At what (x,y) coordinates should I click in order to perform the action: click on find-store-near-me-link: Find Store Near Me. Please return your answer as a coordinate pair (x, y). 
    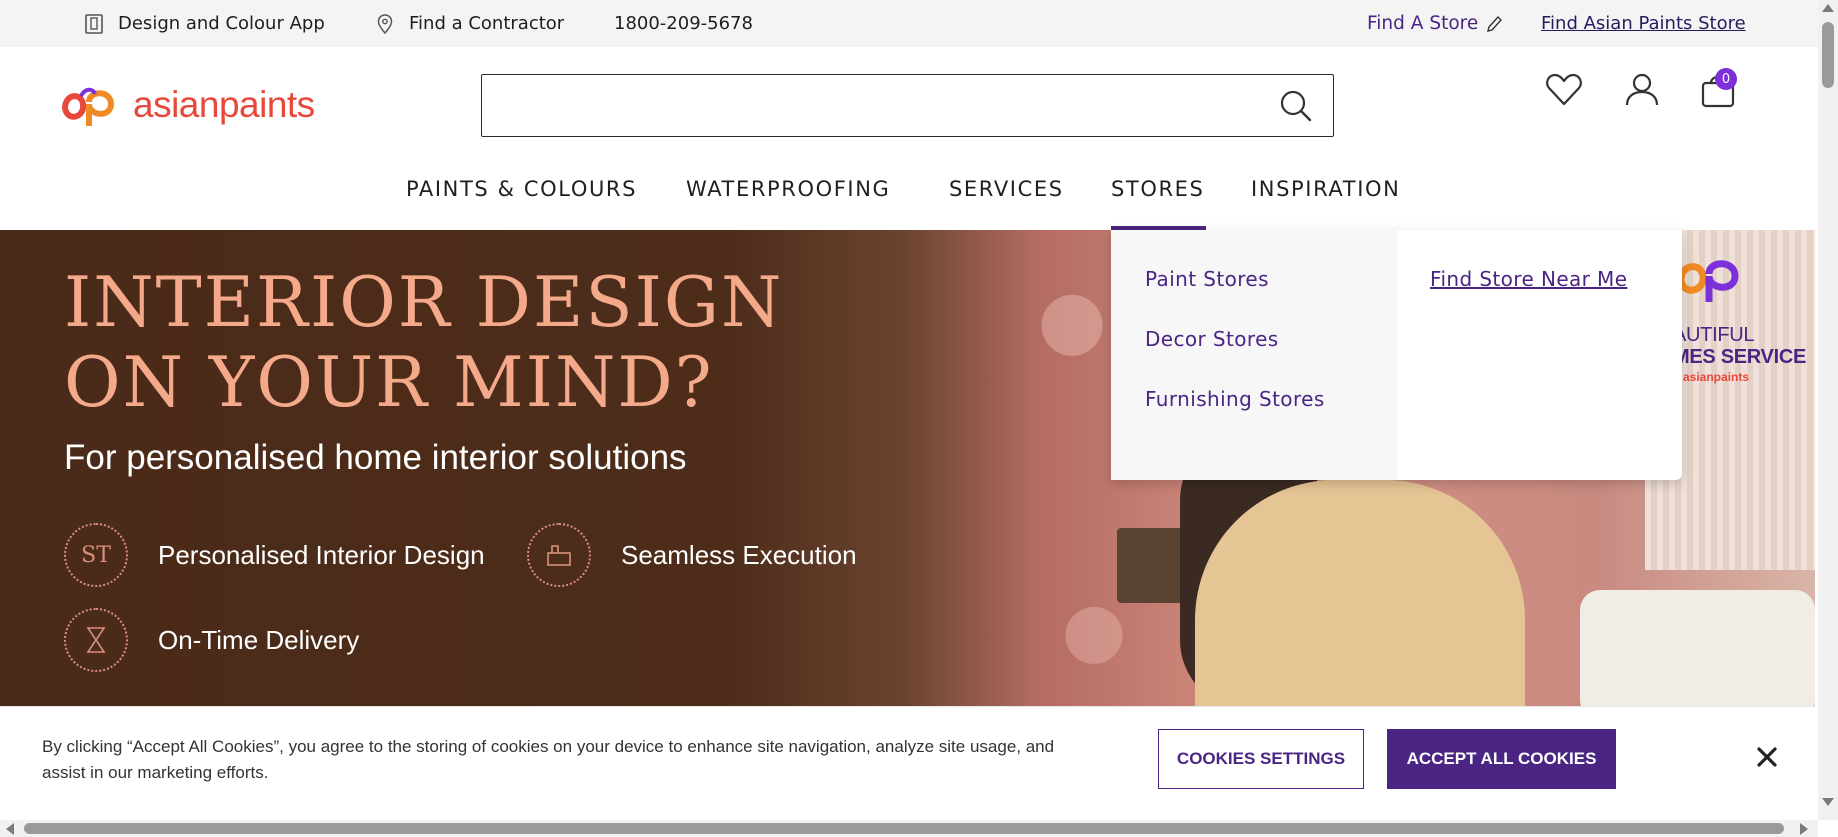
    Looking at the image, I should click on (1528, 279).